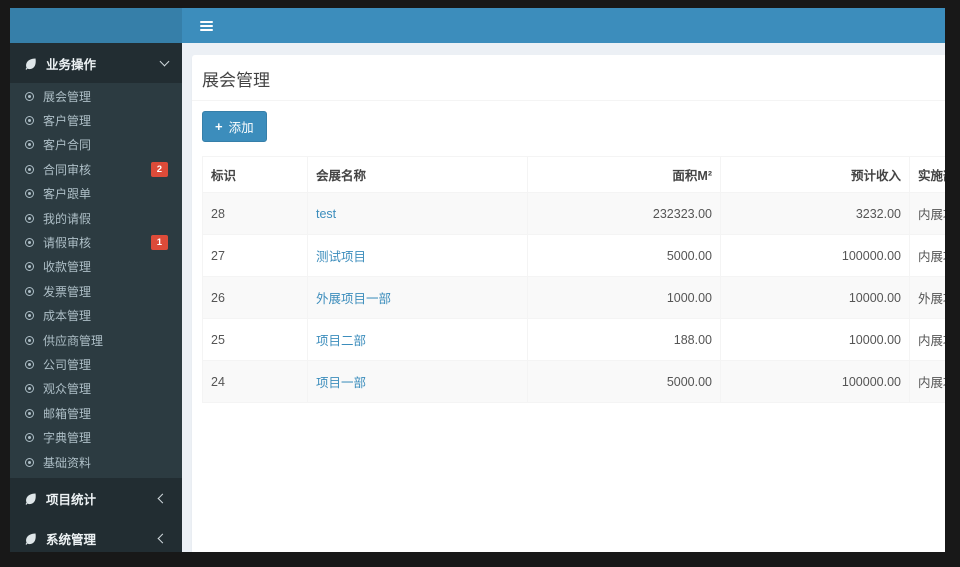 This screenshot has height=567, width=960. What do you see at coordinates (341, 341) in the screenshot?
I see `exhibition-link: 项目二部` at bounding box center [341, 341].